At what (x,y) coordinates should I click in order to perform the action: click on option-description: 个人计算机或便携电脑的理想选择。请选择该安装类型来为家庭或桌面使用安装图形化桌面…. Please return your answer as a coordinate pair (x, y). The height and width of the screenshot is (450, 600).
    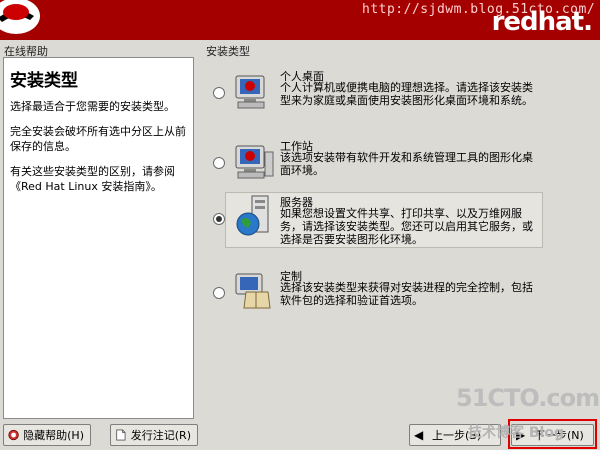
    Looking at the image, I should click on (406, 94).